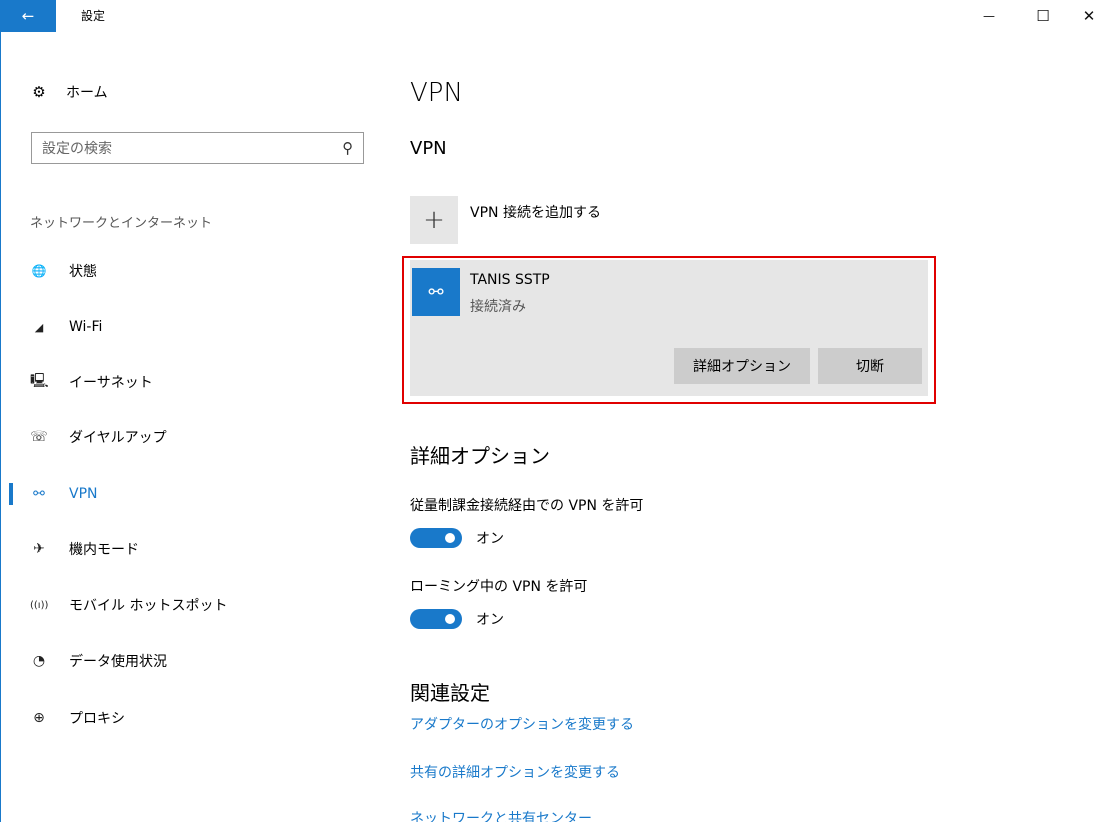 The image size is (1106, 822). Describe the element at coordinates (480, 456) in the screenshot. I see `advanced-options-heading: 詳細オプション` at that location.